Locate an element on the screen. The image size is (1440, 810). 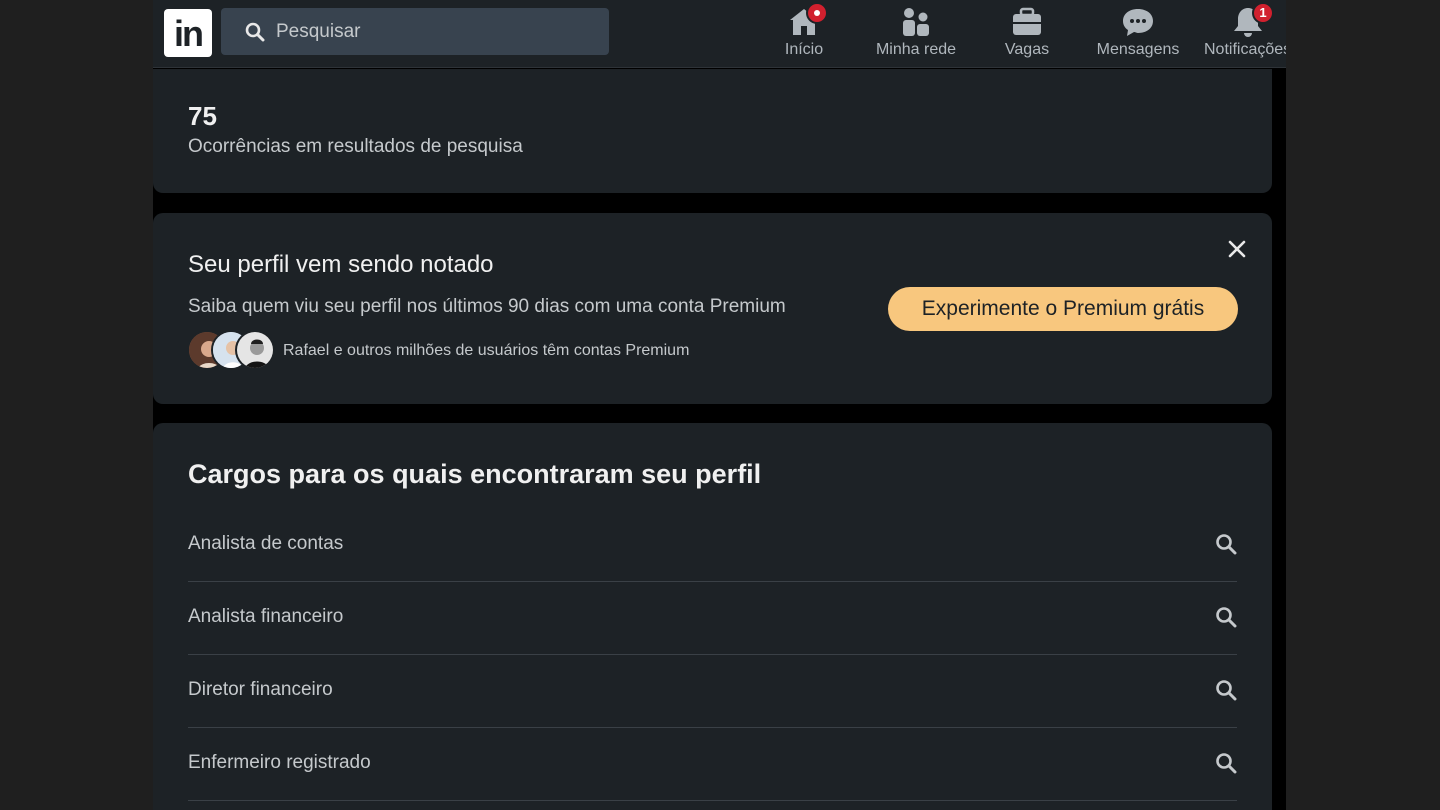
list-item: Enfermeiro registrado is located at coordinates (712, 764).